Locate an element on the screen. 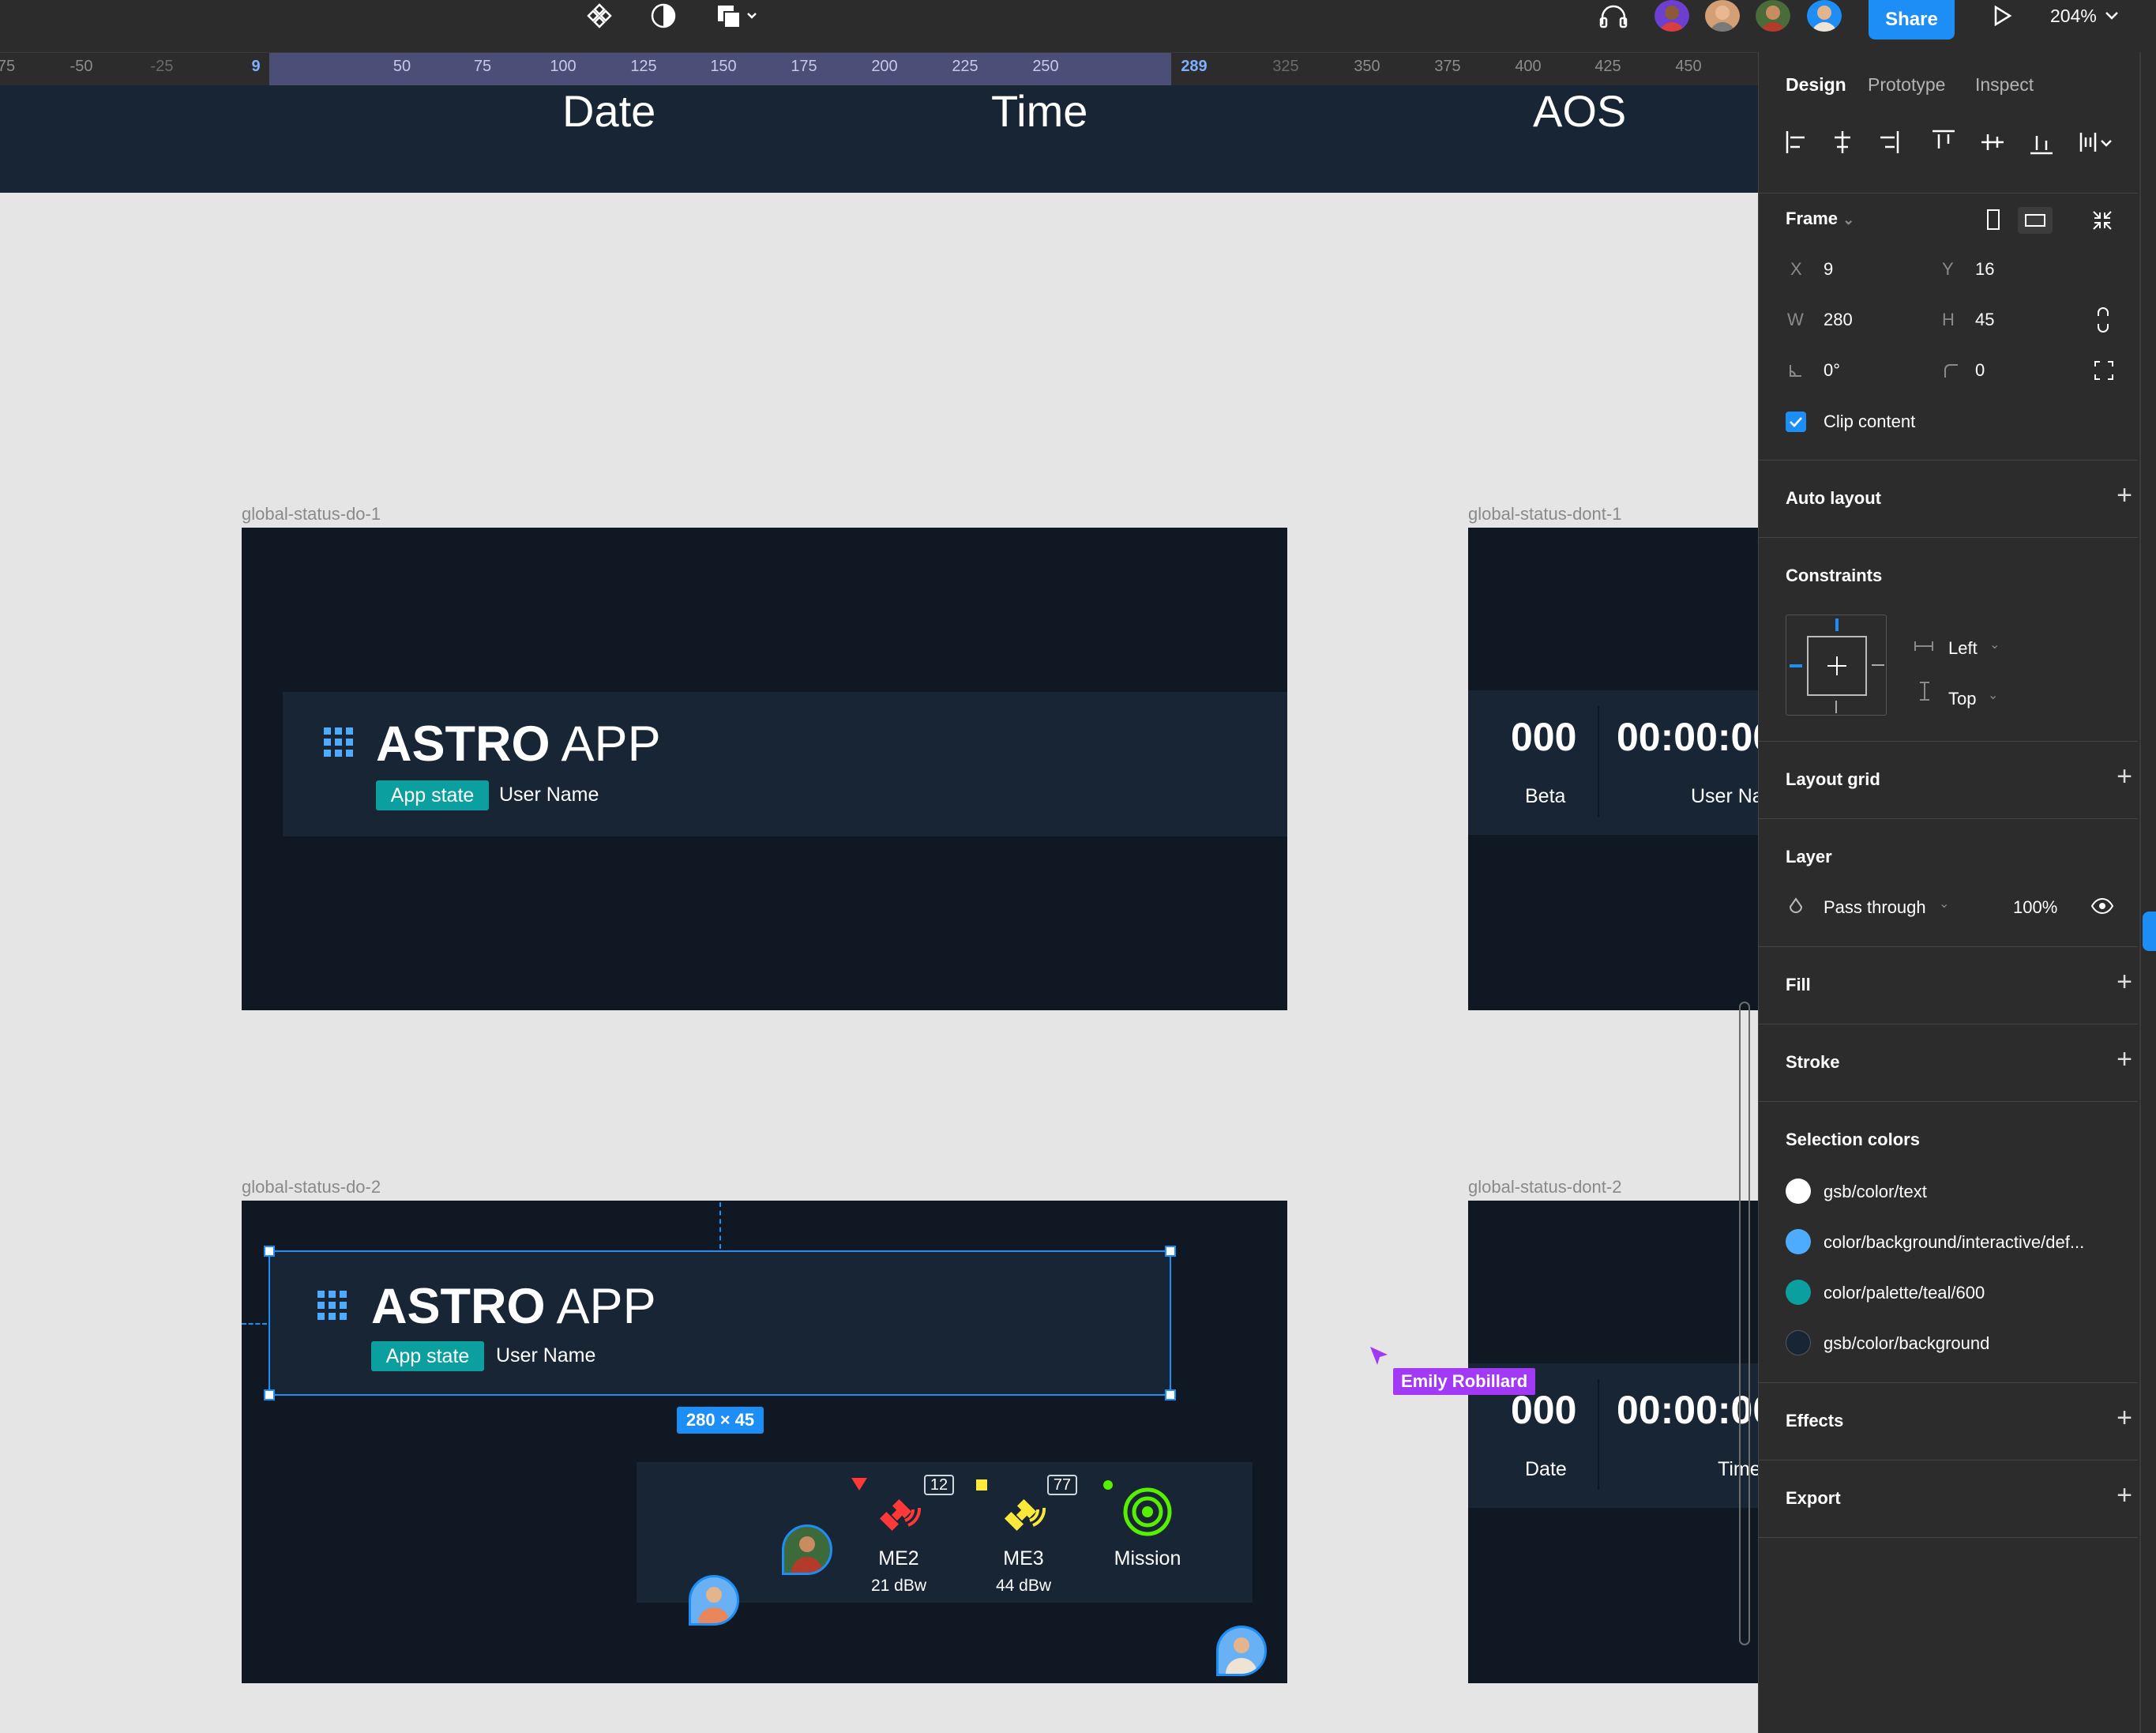  ruler-tick-selection-end: 289 is located at coordinates (1194, 66).